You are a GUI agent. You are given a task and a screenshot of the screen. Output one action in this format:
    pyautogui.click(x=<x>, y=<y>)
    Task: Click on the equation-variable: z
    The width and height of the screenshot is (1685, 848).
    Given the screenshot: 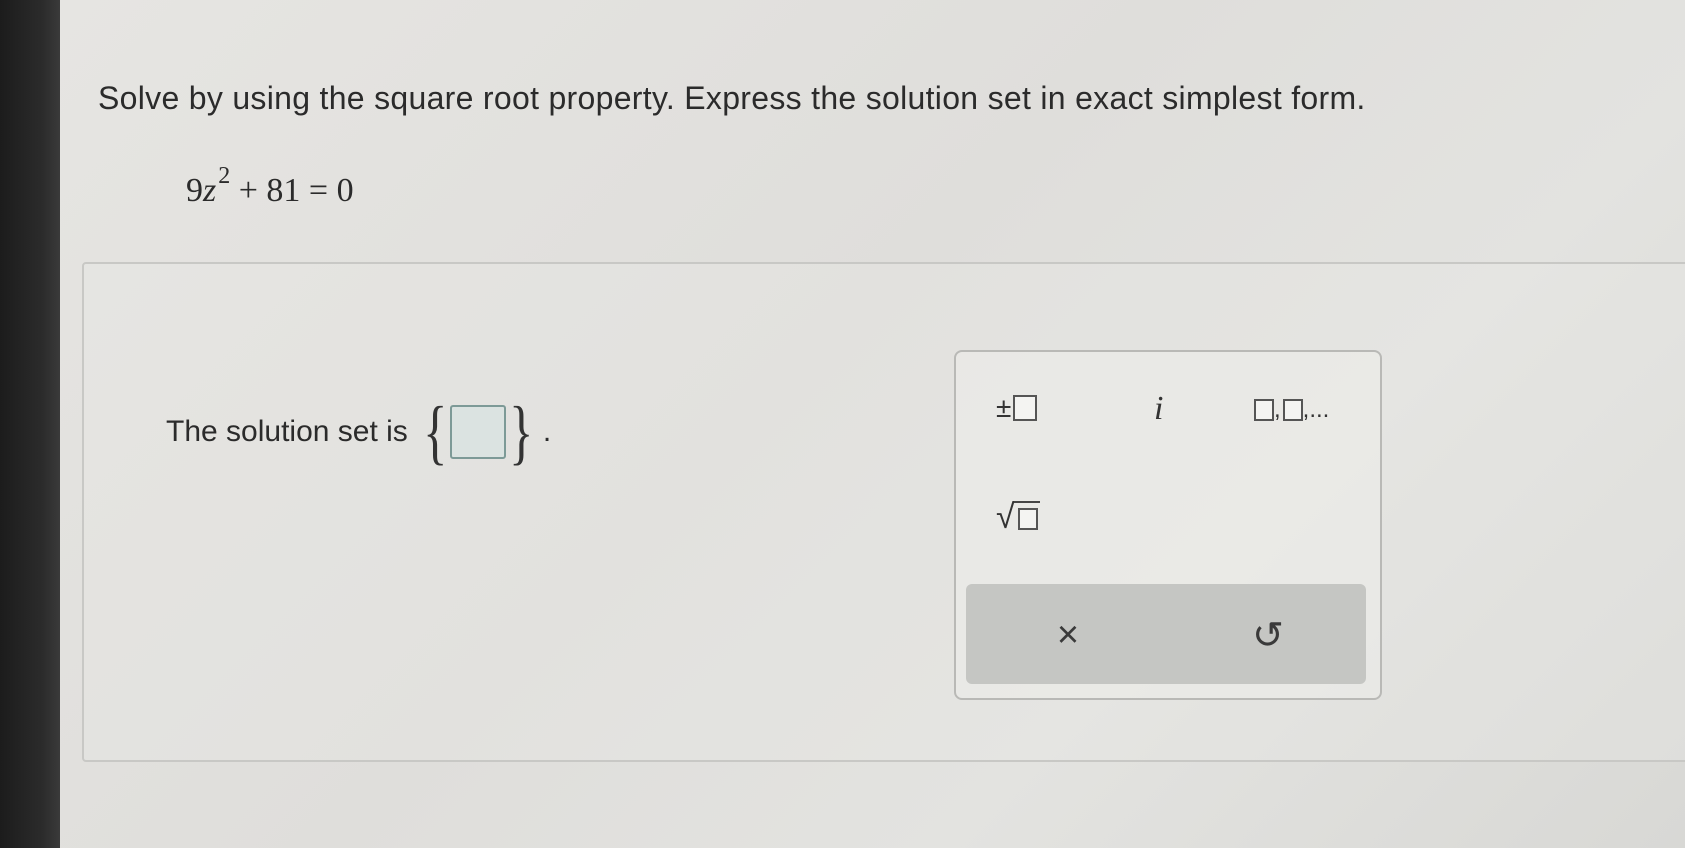 What is the action you would take?
    pyautogui.click(x=210, y=190)
    